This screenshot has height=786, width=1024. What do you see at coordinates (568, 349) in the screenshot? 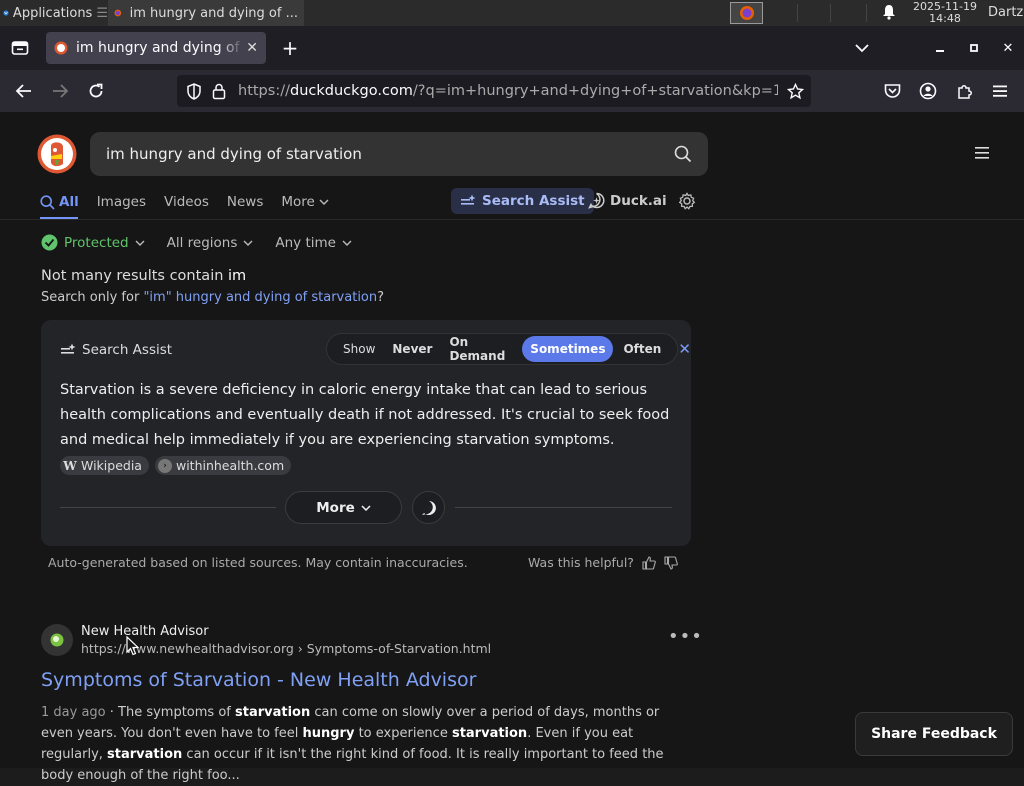
I see `option-sometimes: Sometimes` at bounding box center [568, 349].